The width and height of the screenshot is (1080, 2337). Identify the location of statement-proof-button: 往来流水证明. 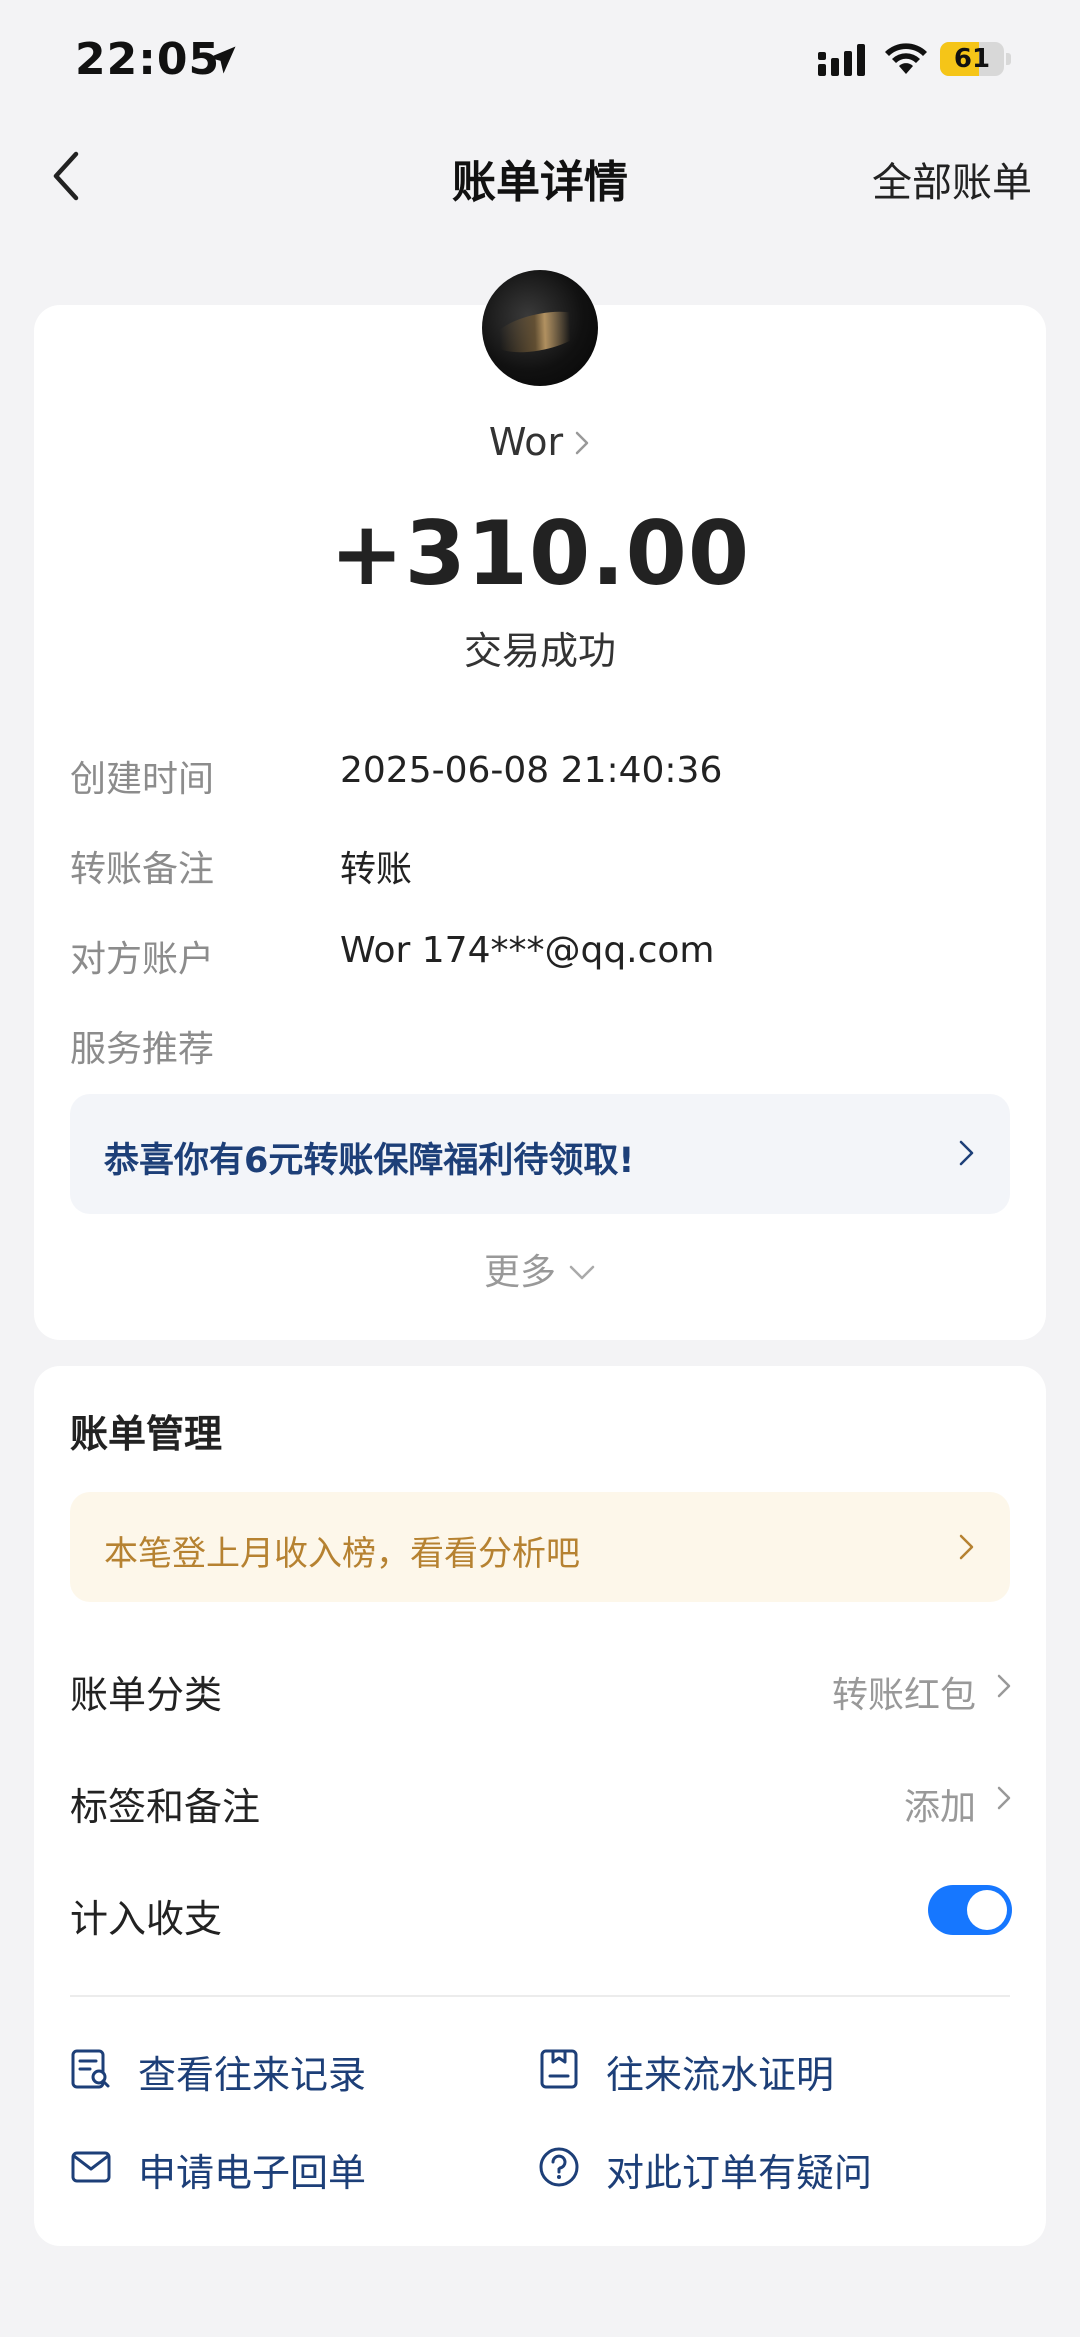
(748, 2070).